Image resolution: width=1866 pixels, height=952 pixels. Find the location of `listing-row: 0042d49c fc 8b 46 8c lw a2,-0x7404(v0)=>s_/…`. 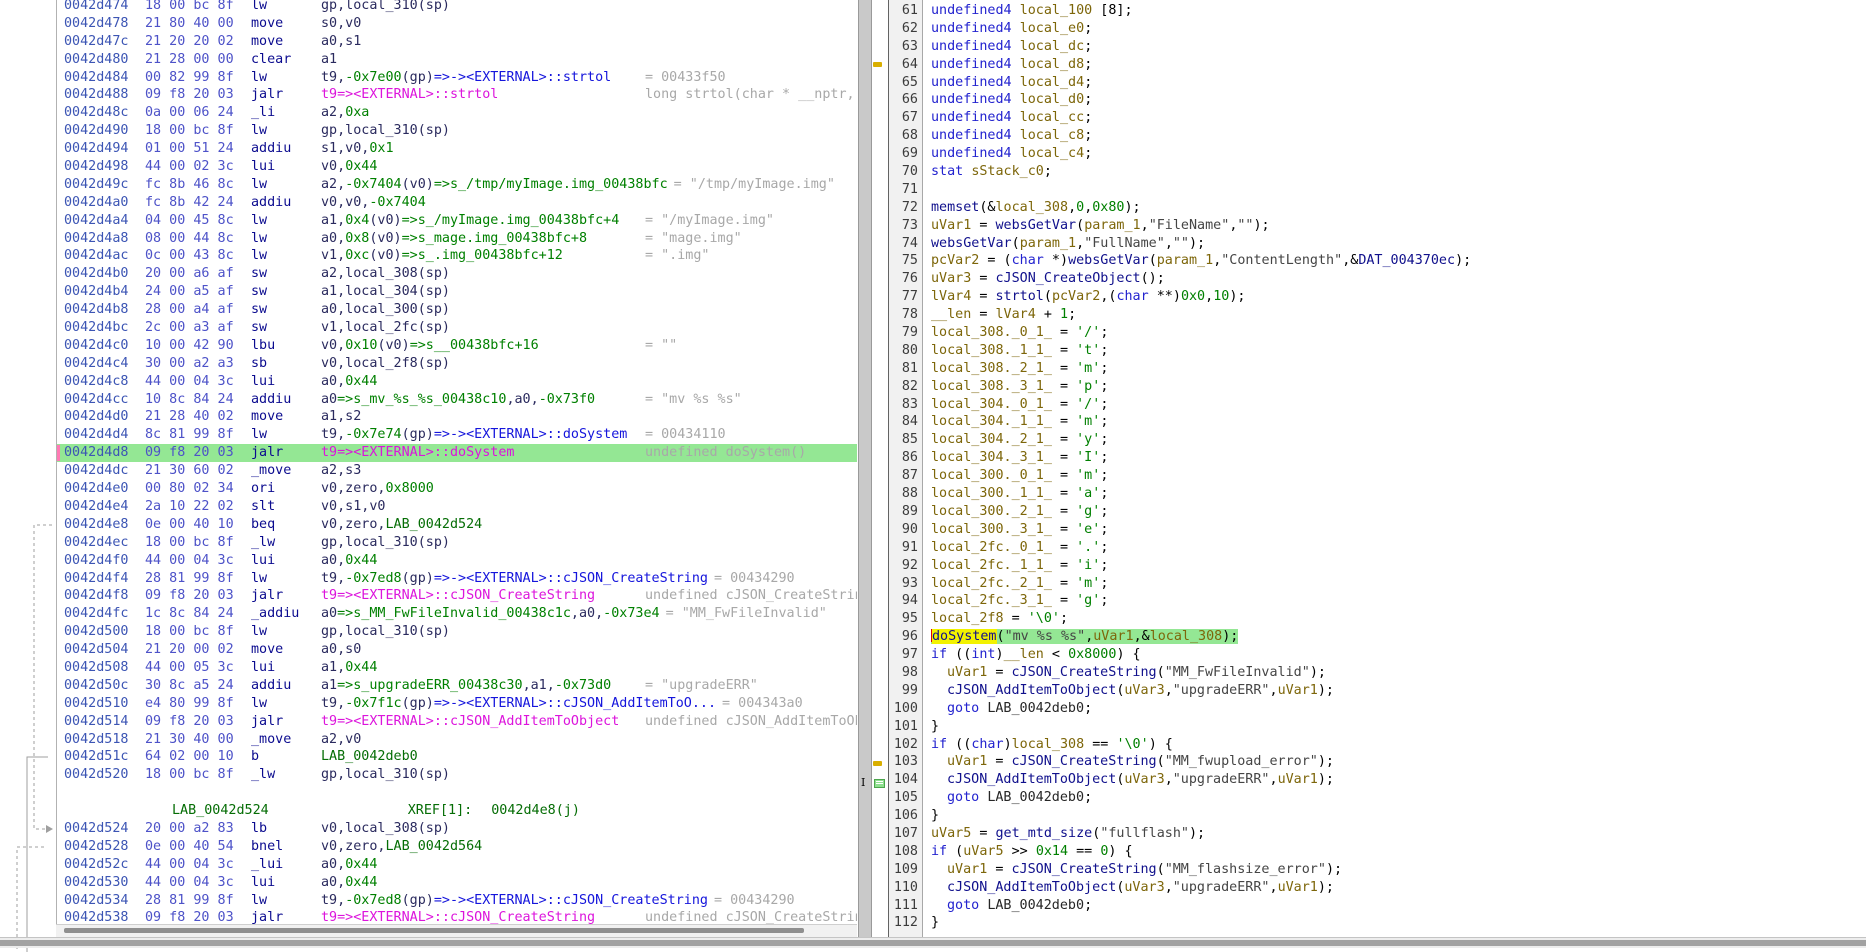

listing-row: 0042d49c fc 8b 46 8c lw a2,-0x7404(v0)=>s_/… is located at coordinates (457, 185).